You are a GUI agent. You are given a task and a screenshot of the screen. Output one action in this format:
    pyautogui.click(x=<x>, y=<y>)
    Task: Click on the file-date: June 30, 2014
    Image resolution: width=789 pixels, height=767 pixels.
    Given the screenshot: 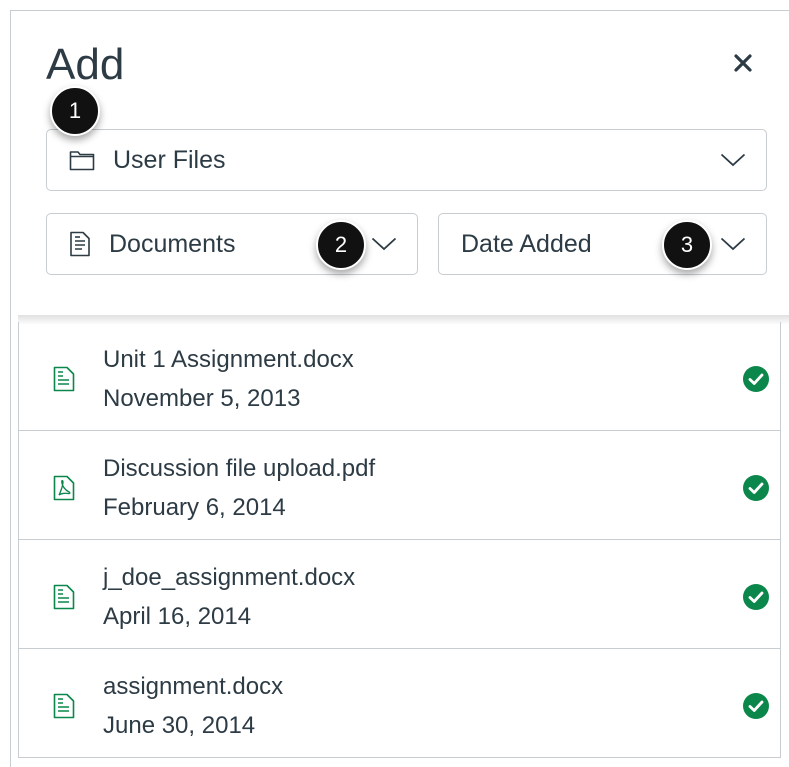 What is the action you would take?
    pyautogui.click(x=179, y=725)
    